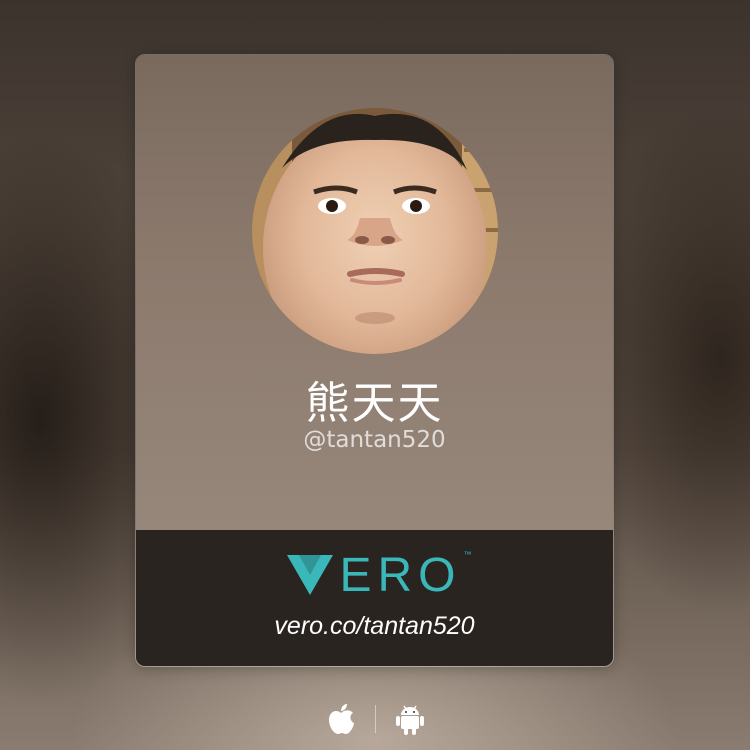 The image size is (750, 750). Describe the element at coordinates (400, 575) in the screenshot. I see `vero-wordmark-text: ERO` at that location.